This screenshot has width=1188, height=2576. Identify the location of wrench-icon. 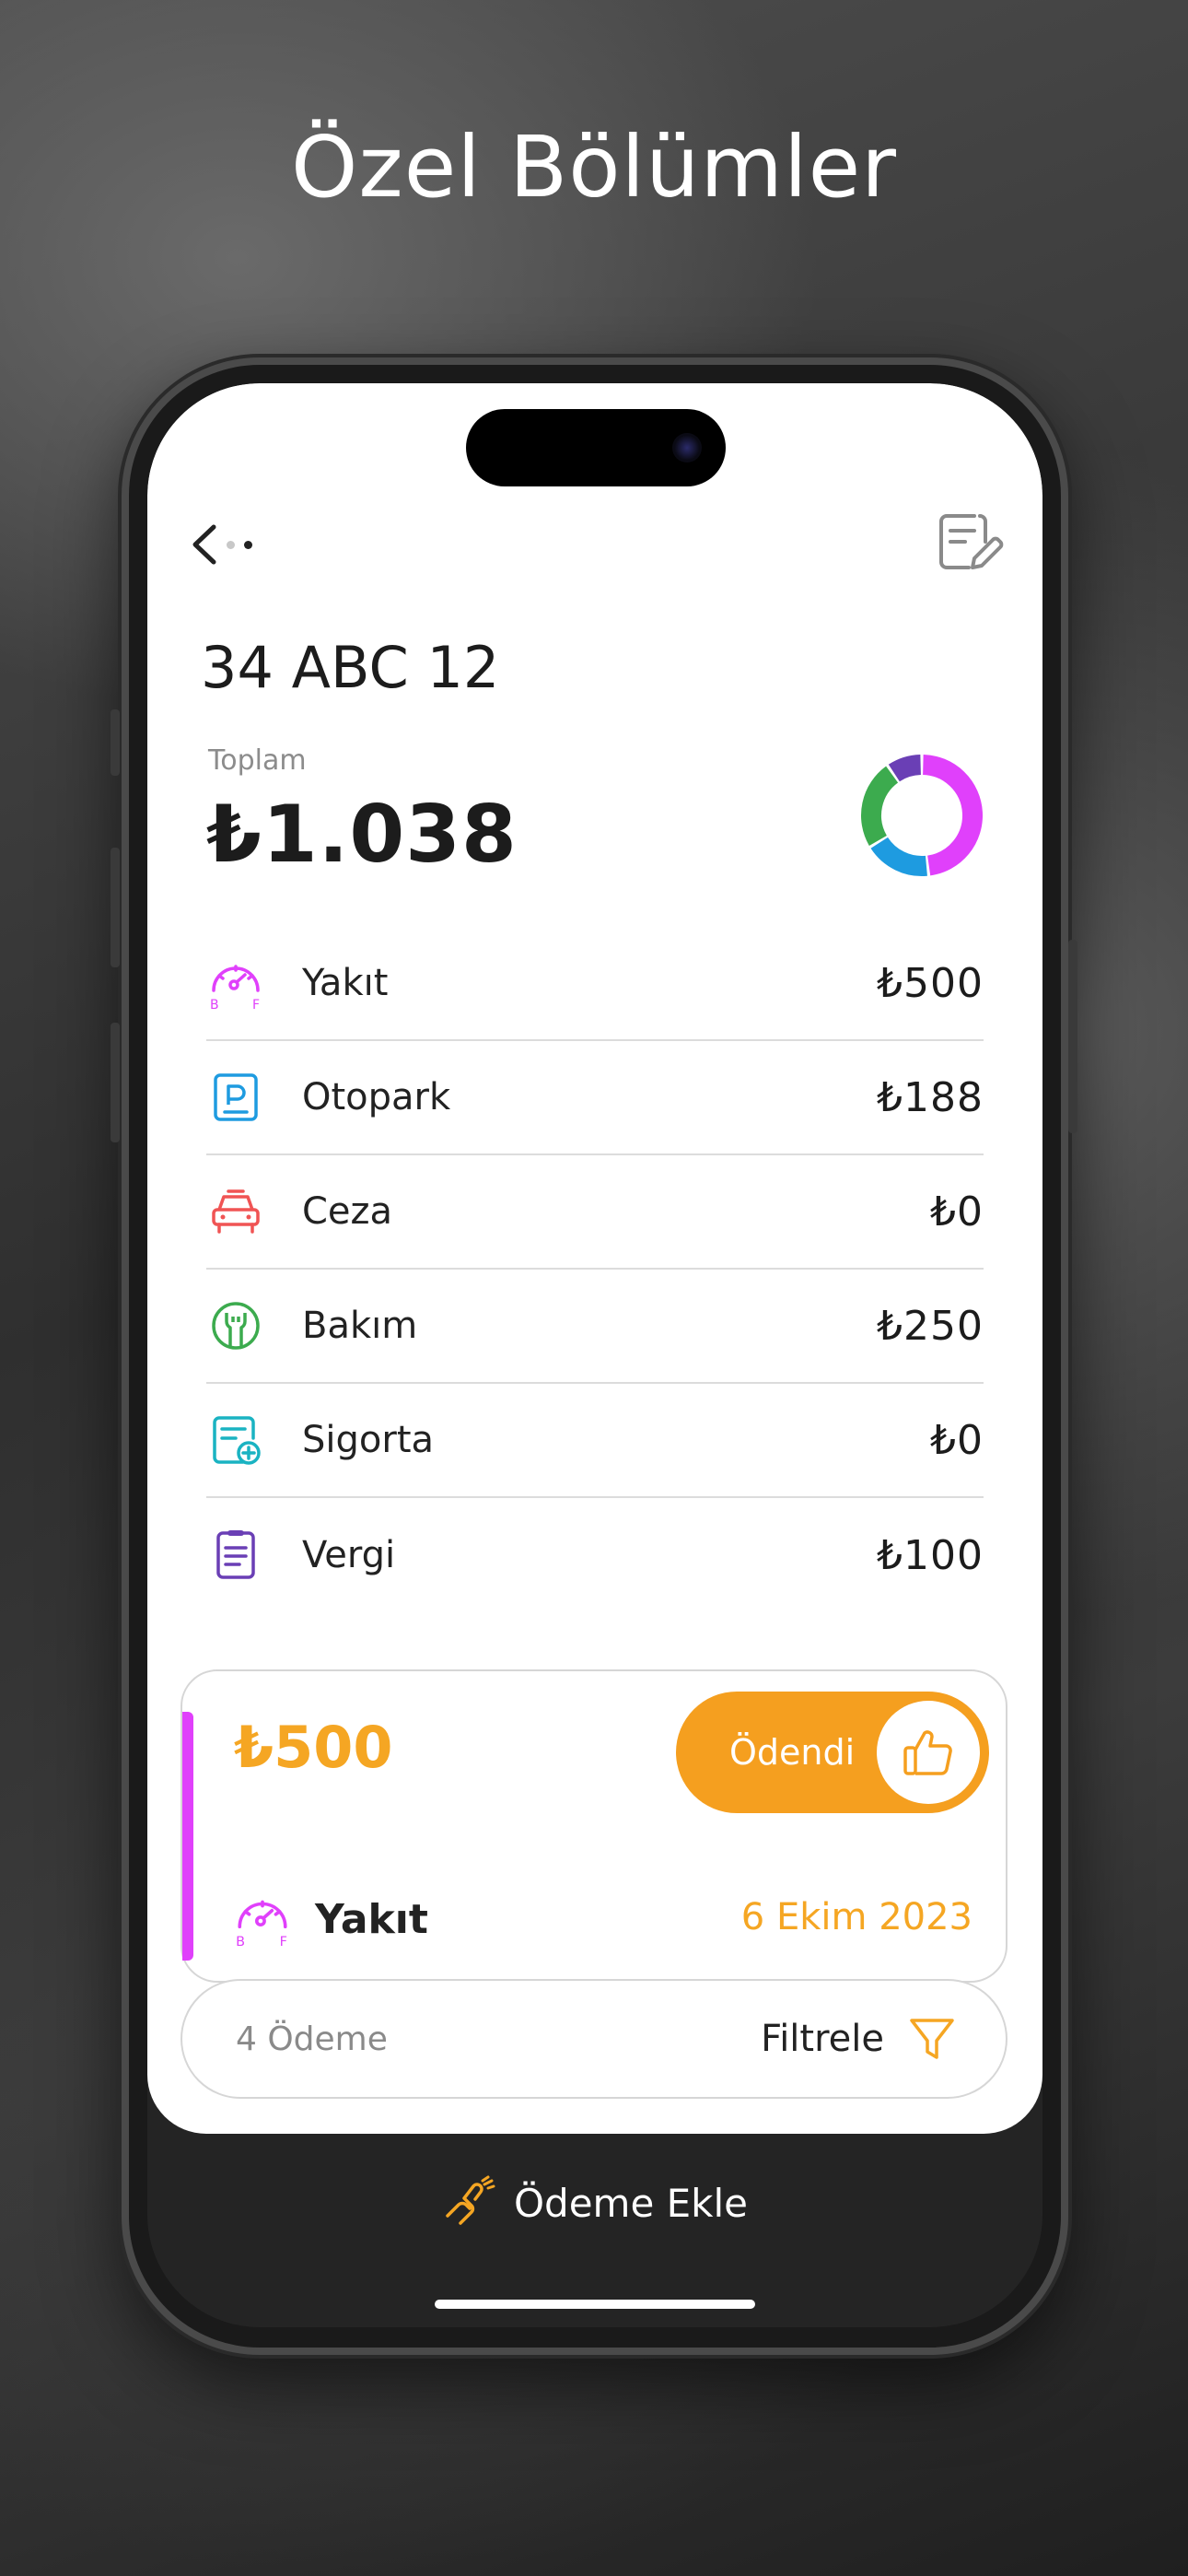
(235, 1325).